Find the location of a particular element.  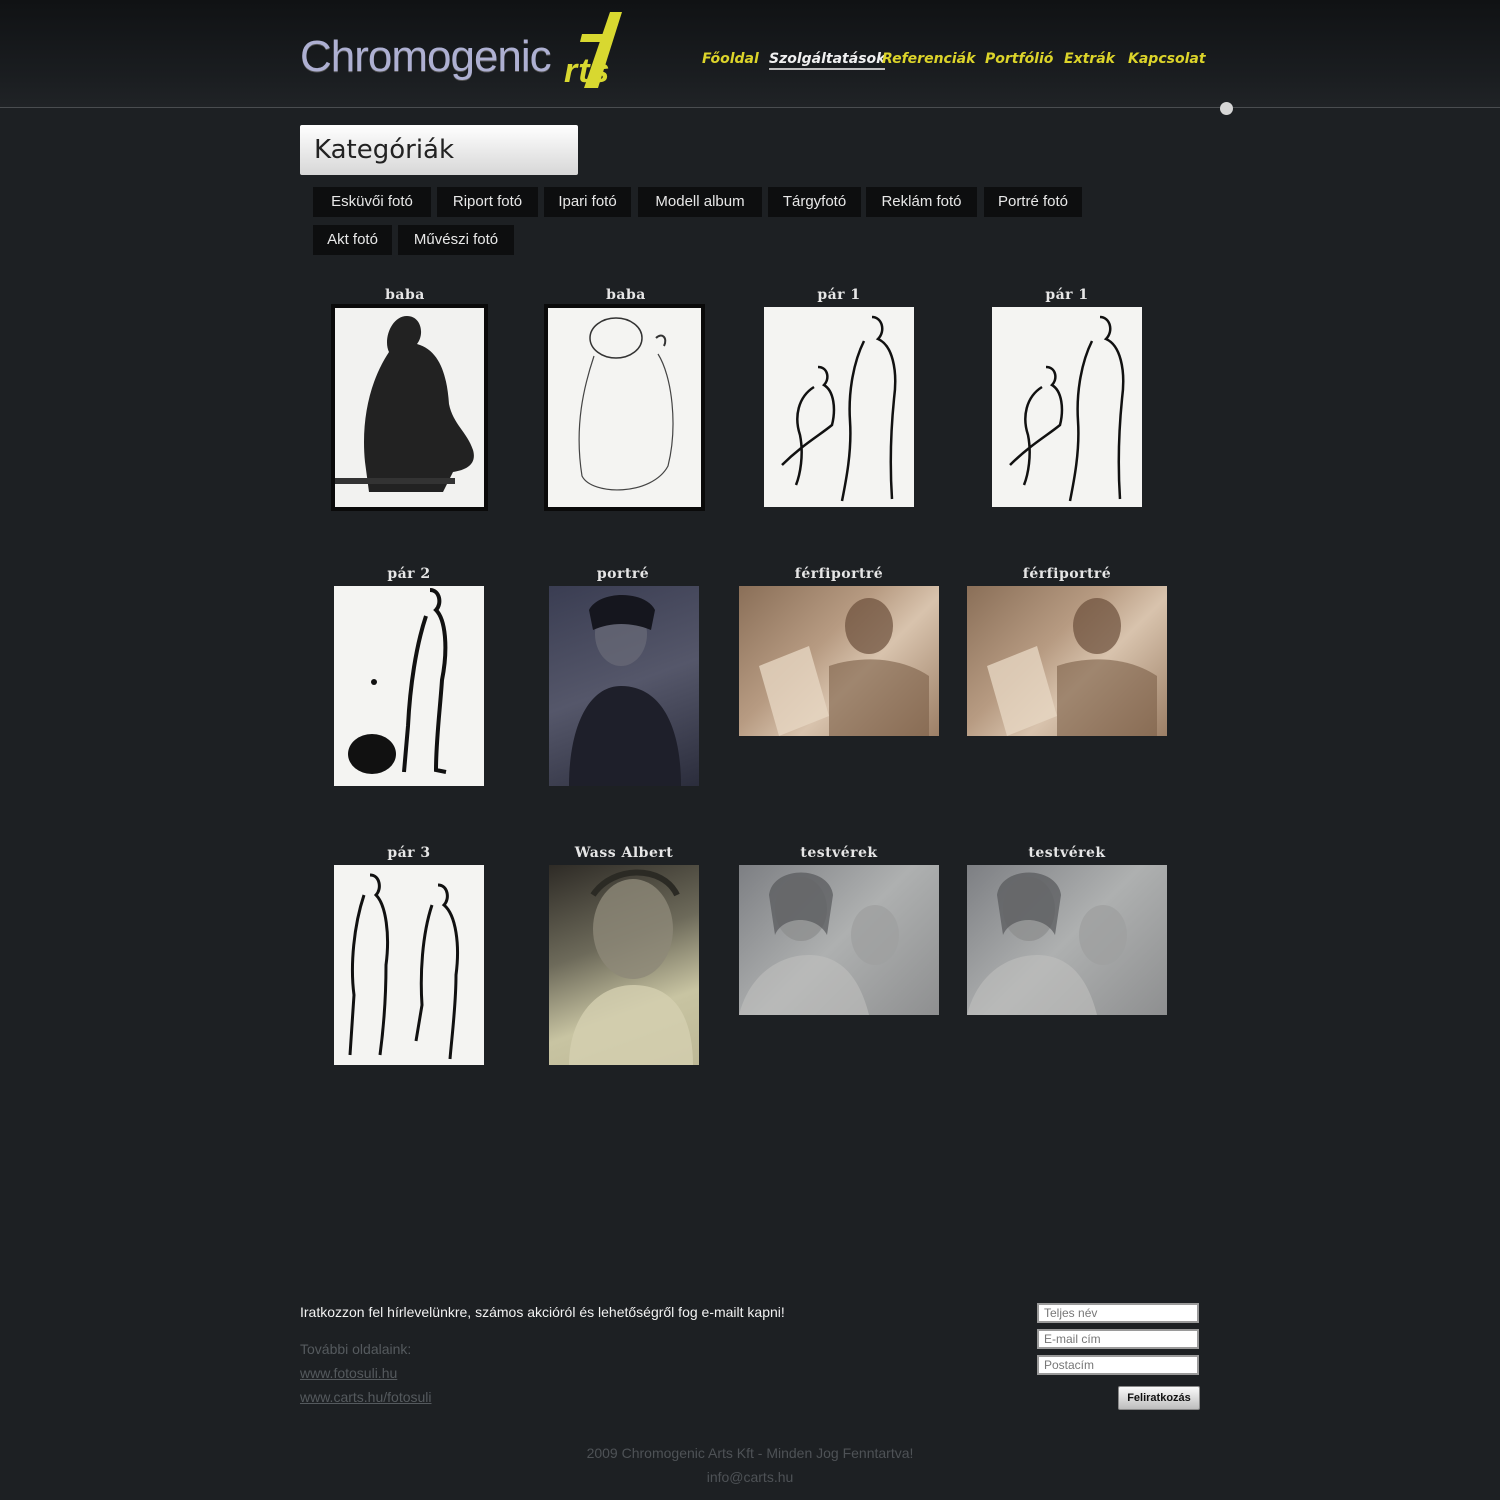

link-carts-fotosuli: www.carts.hu/fotosuli is located at coordinates (366, 1397).